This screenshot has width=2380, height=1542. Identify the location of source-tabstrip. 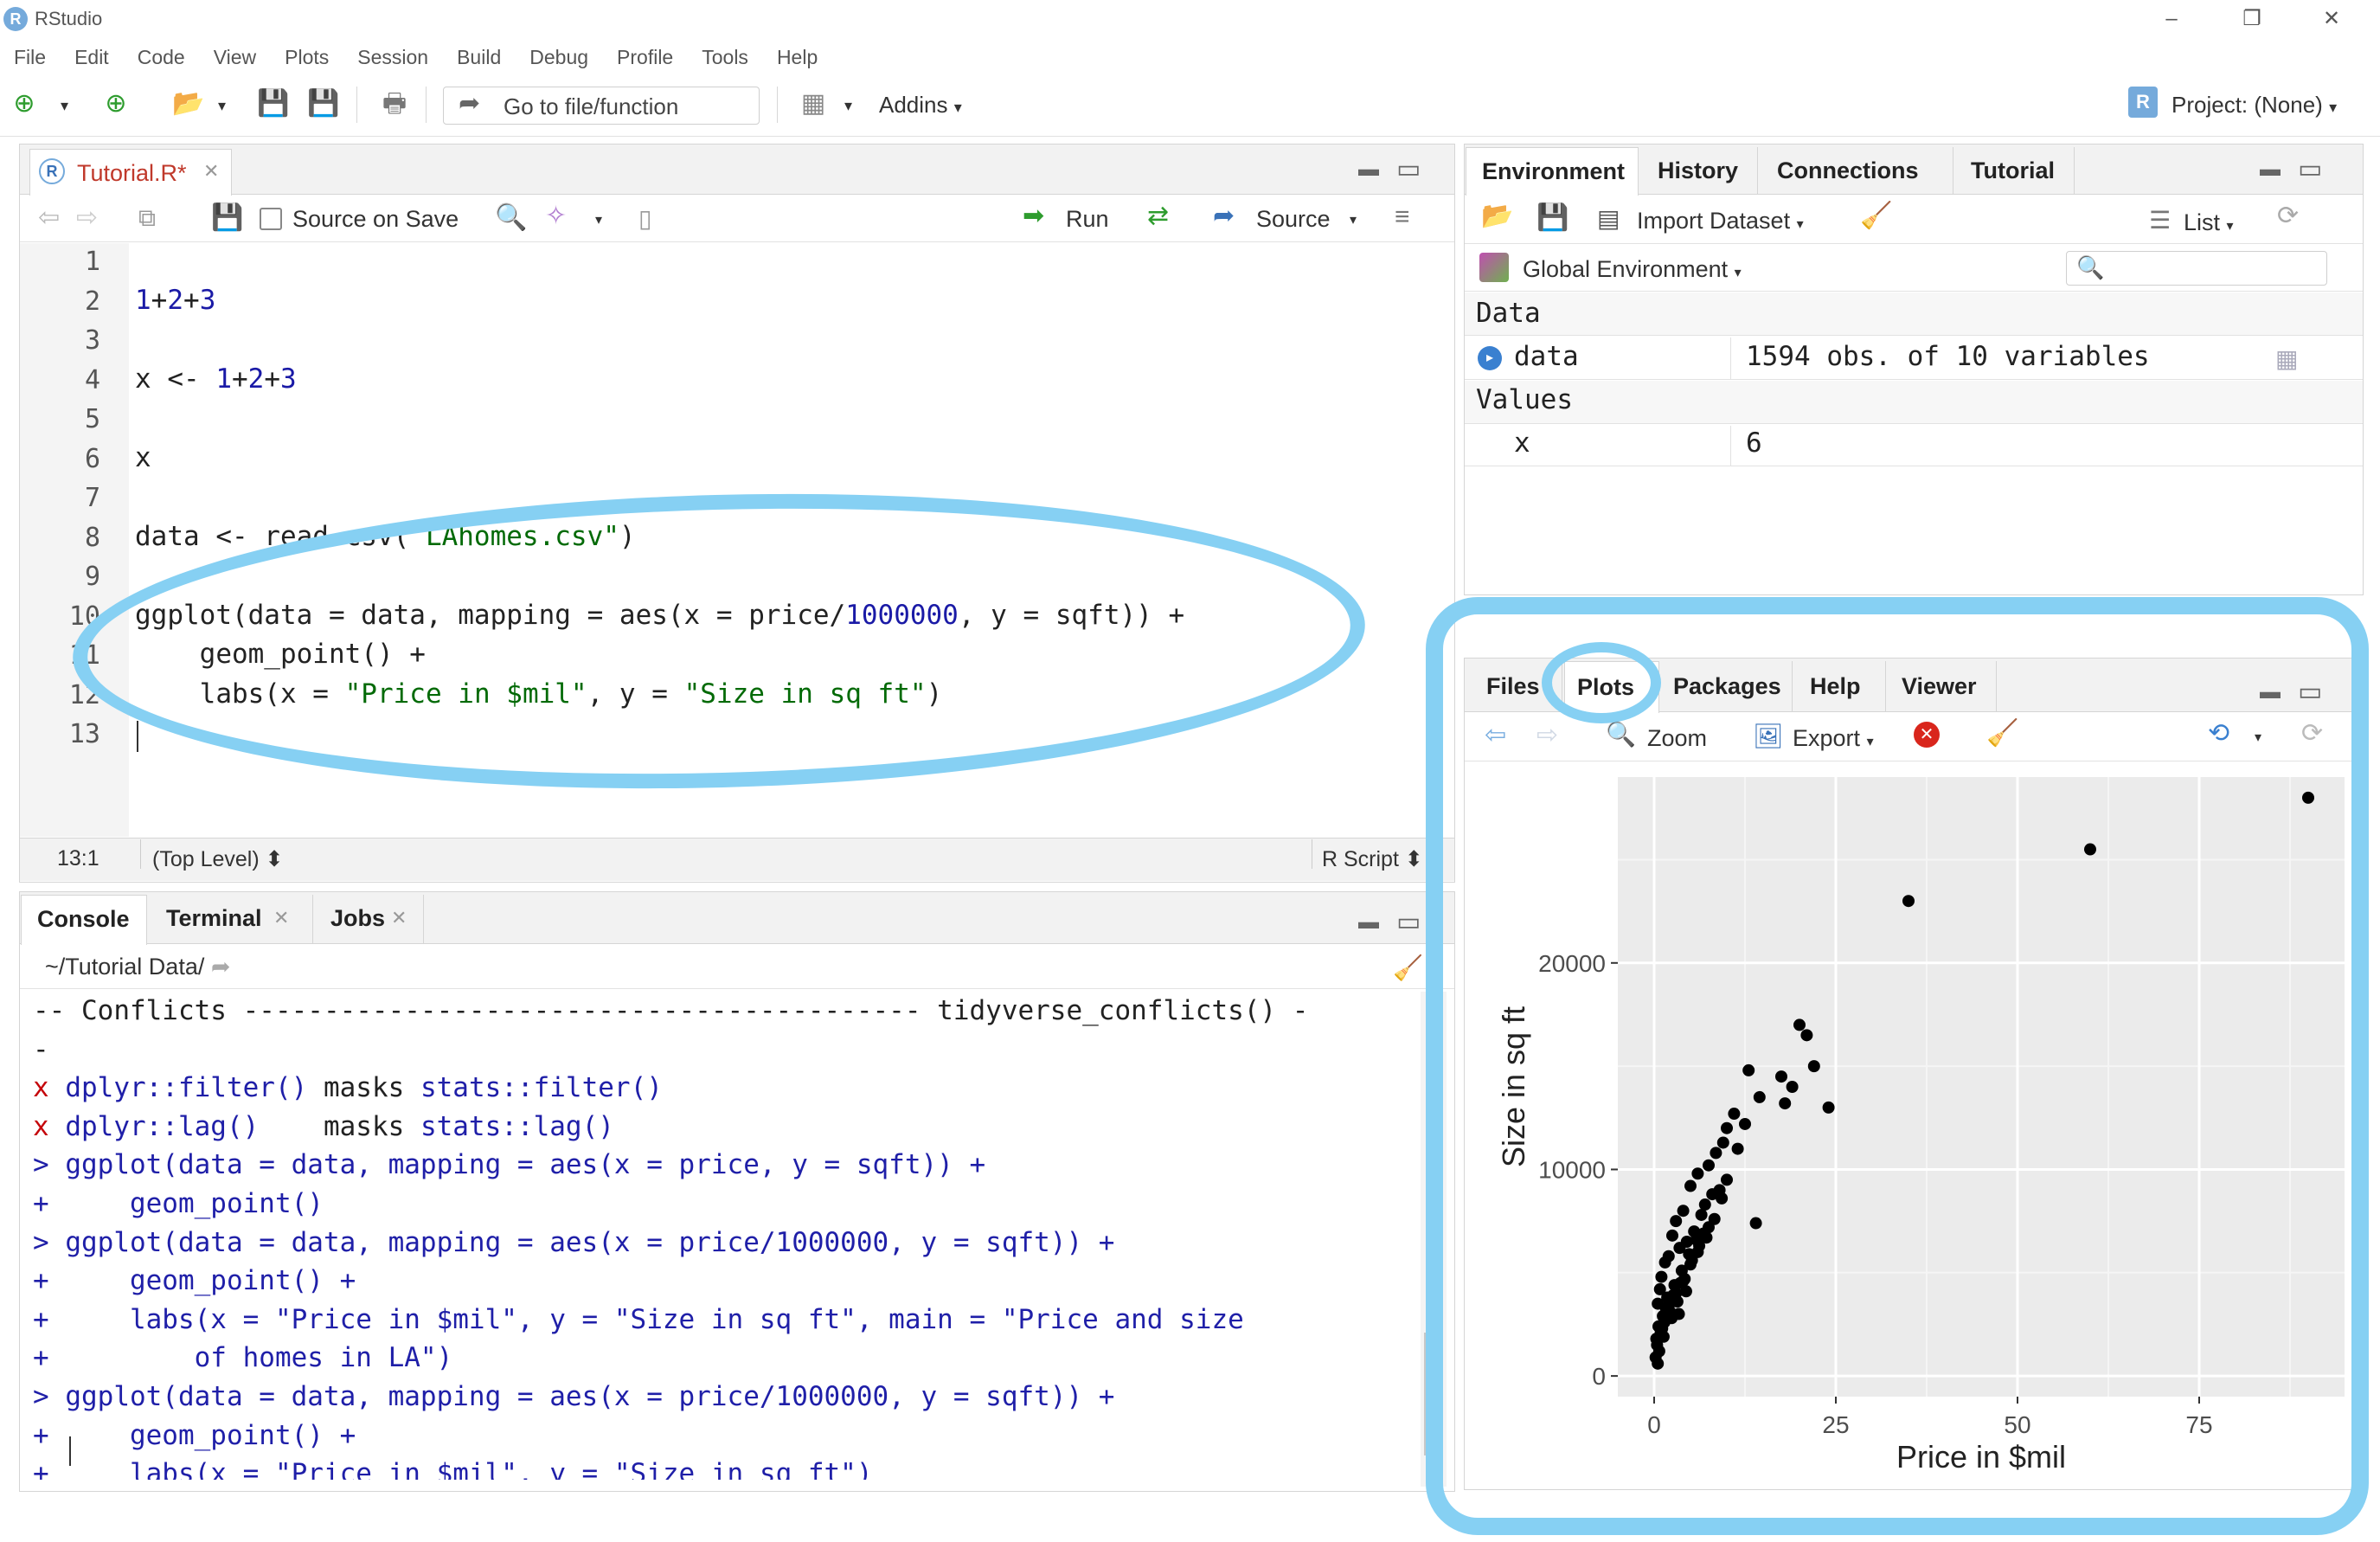
(737, 170).